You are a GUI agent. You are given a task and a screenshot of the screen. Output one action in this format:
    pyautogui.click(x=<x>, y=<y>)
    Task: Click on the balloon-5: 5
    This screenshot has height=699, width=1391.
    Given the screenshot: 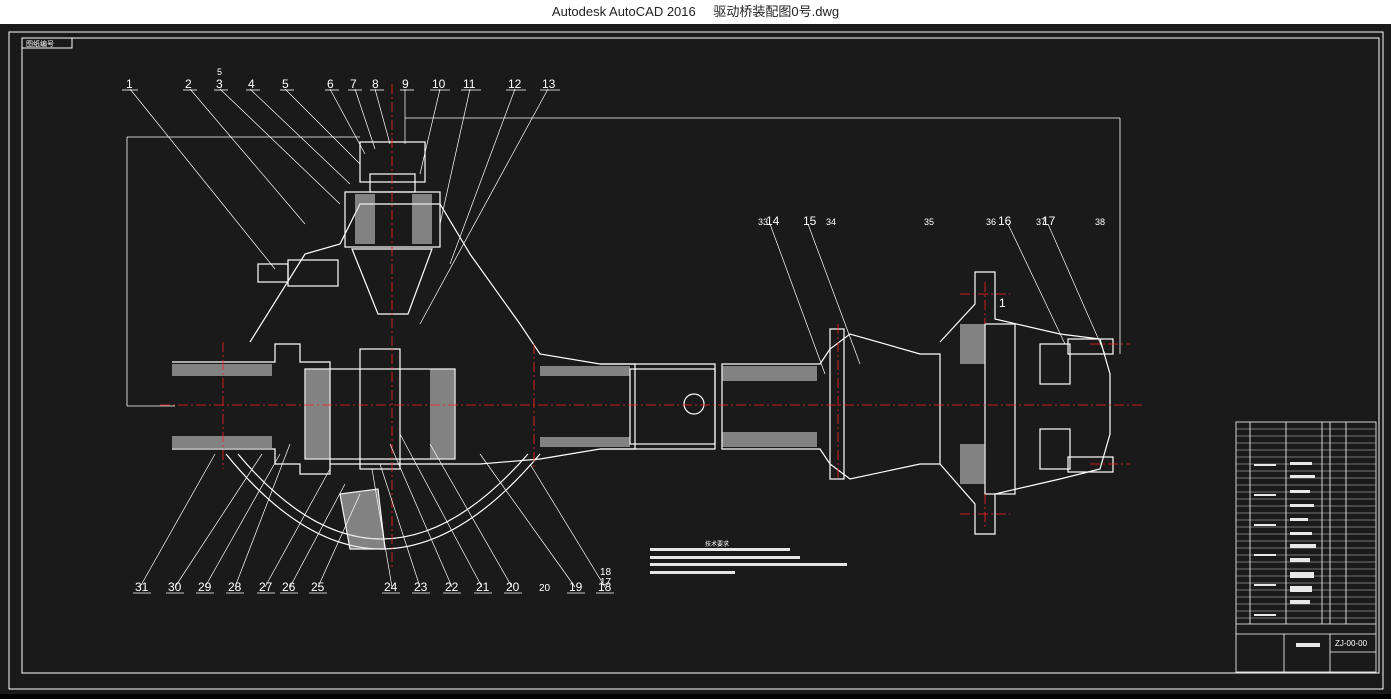 What is the action you would take?
    pyautogui.click(x=285, y=84)
    